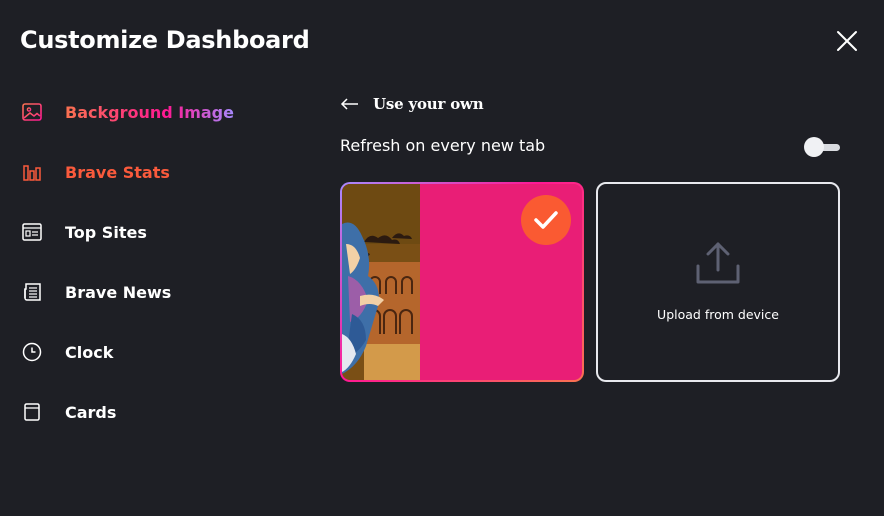  What do you see at coordinates (117, 172) in the screenshot?
I see `sidebar-item-label: Brave Stats` at bounding box center [117, 172].